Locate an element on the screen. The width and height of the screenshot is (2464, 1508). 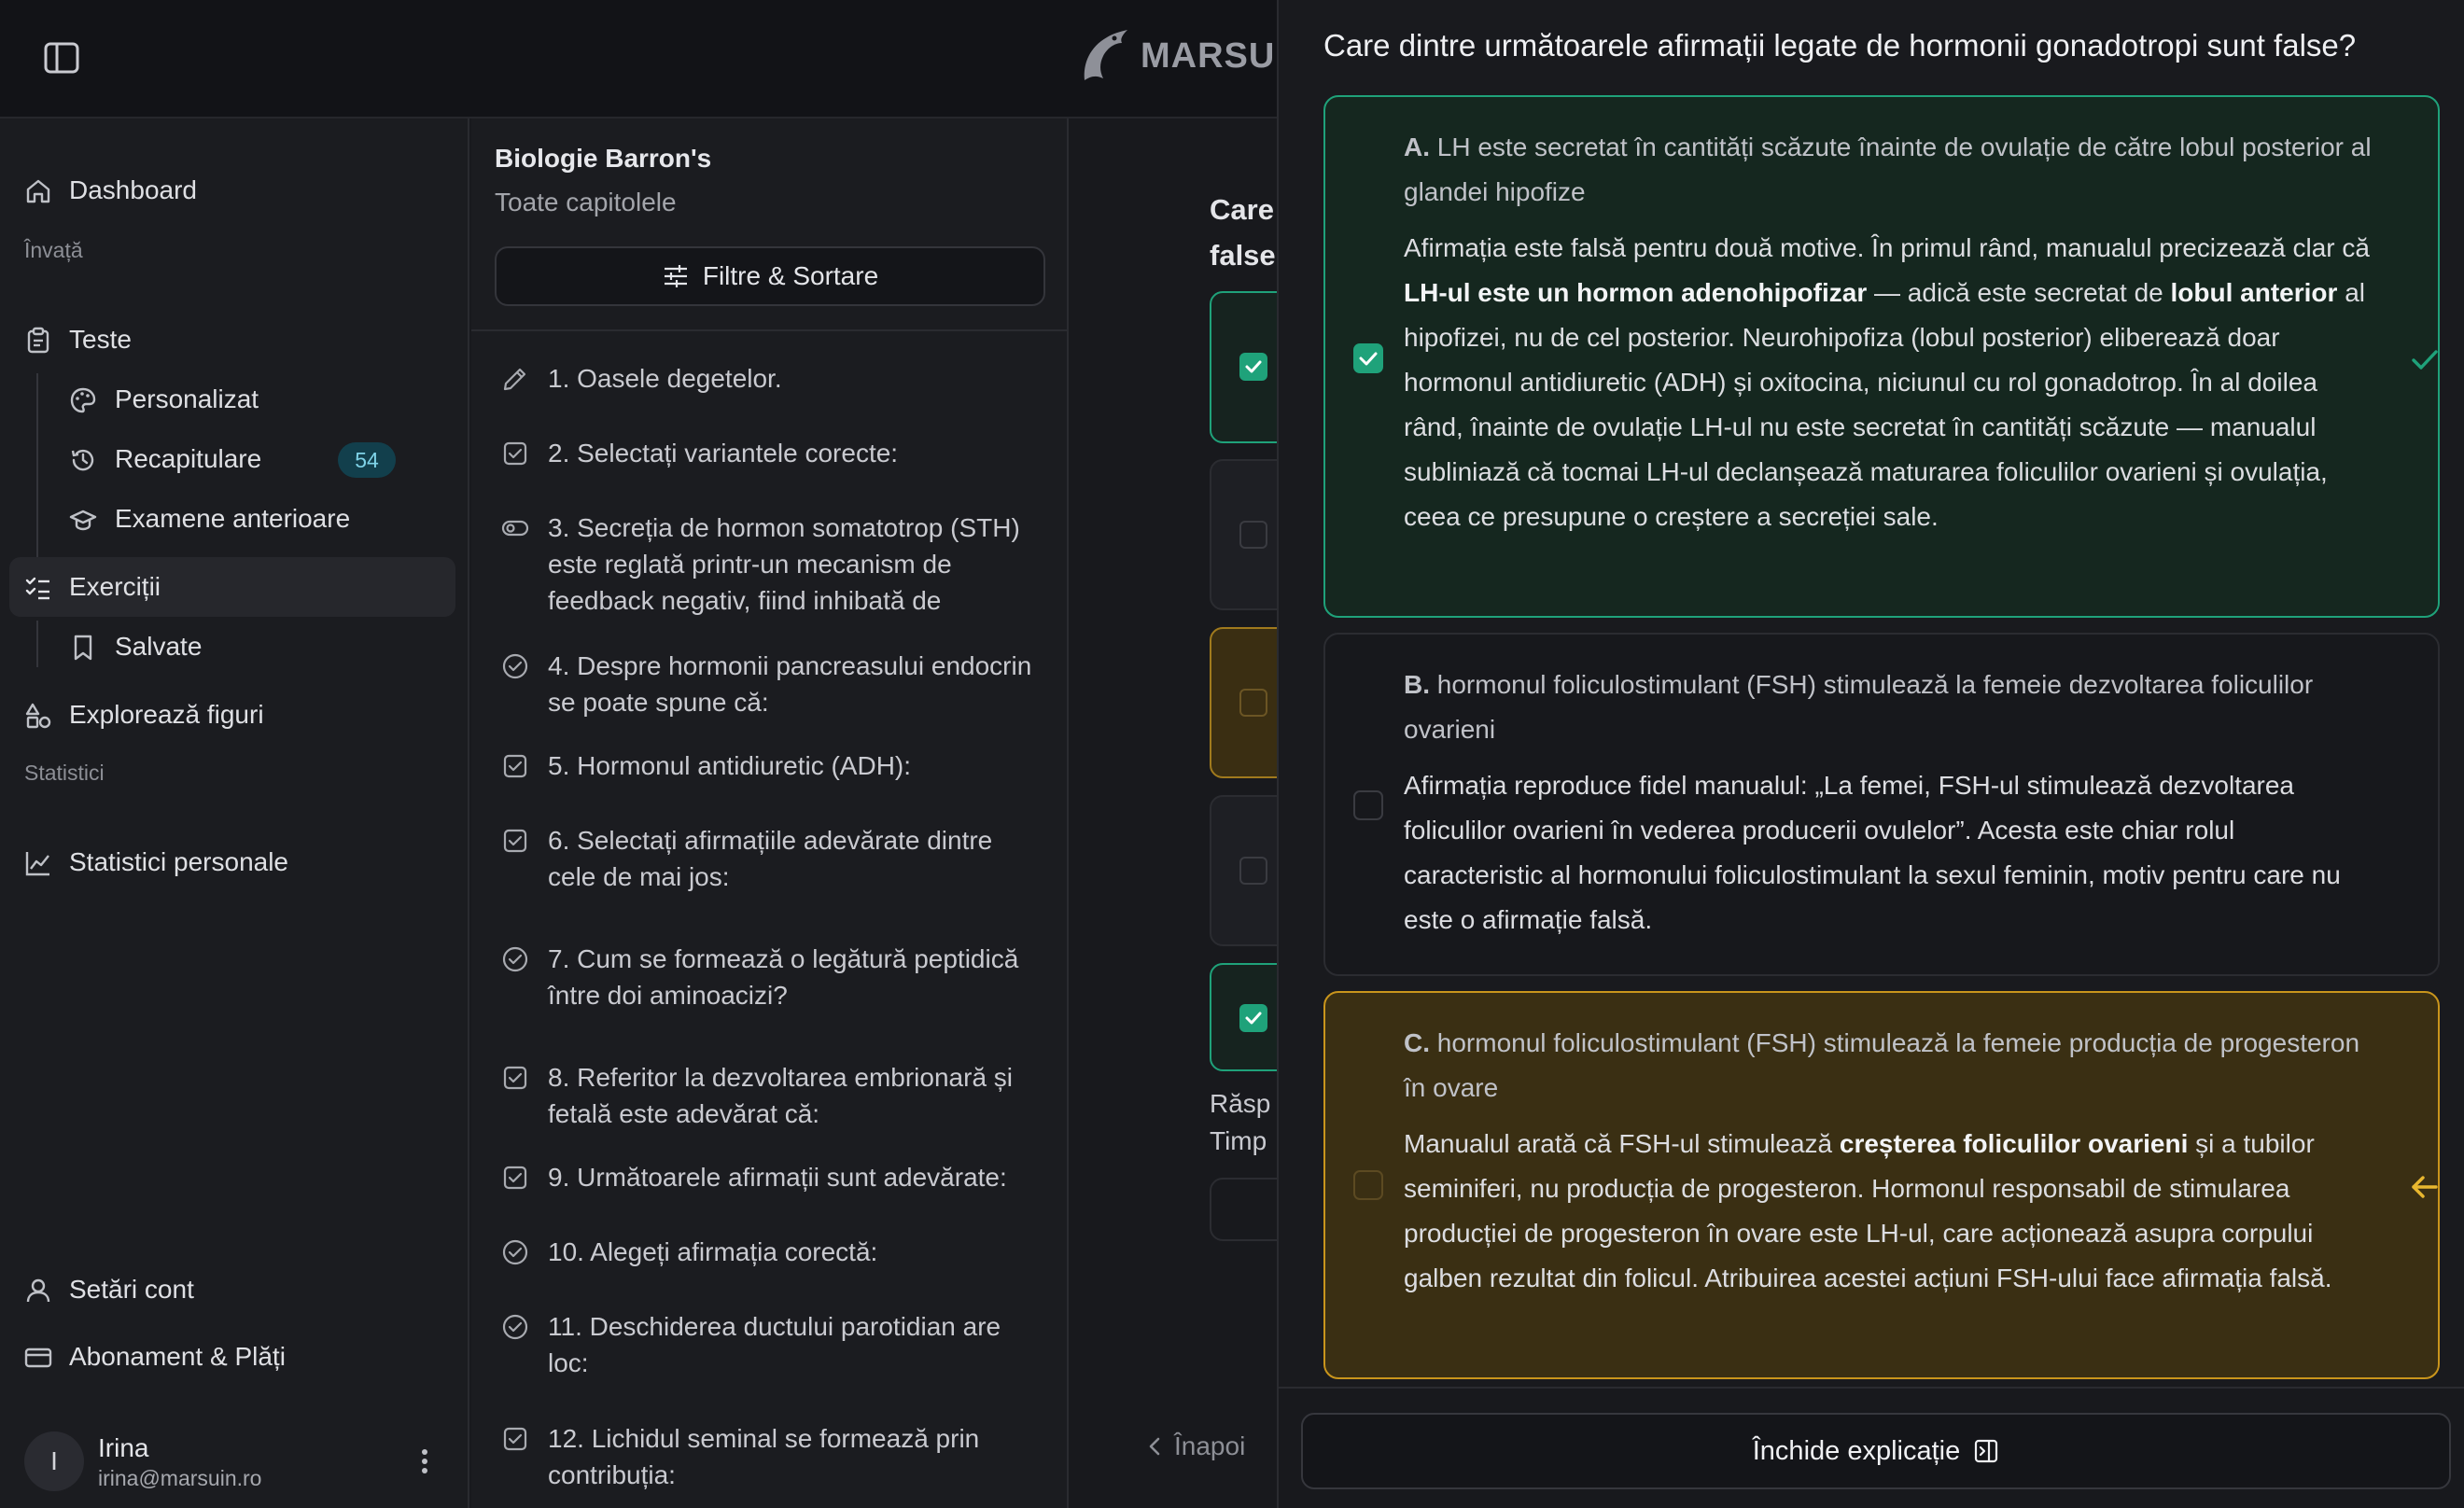
shapes-icon is located at coordinates (38, 716).